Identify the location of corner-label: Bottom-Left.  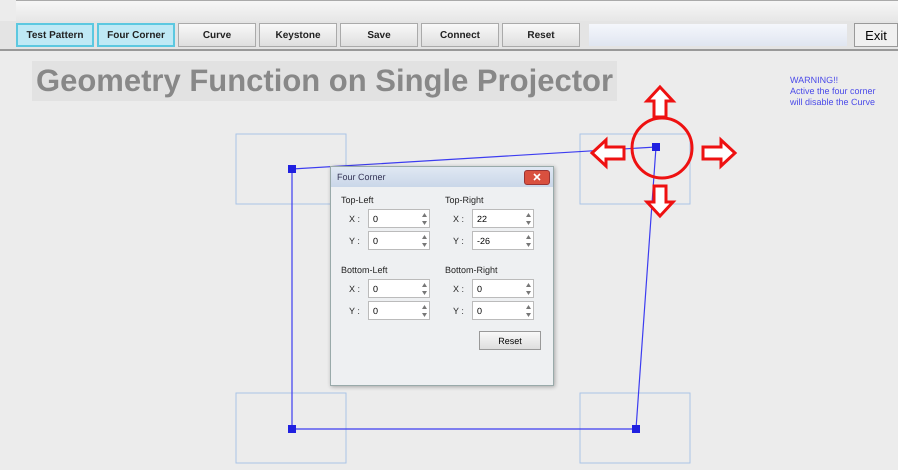
(365, 270).